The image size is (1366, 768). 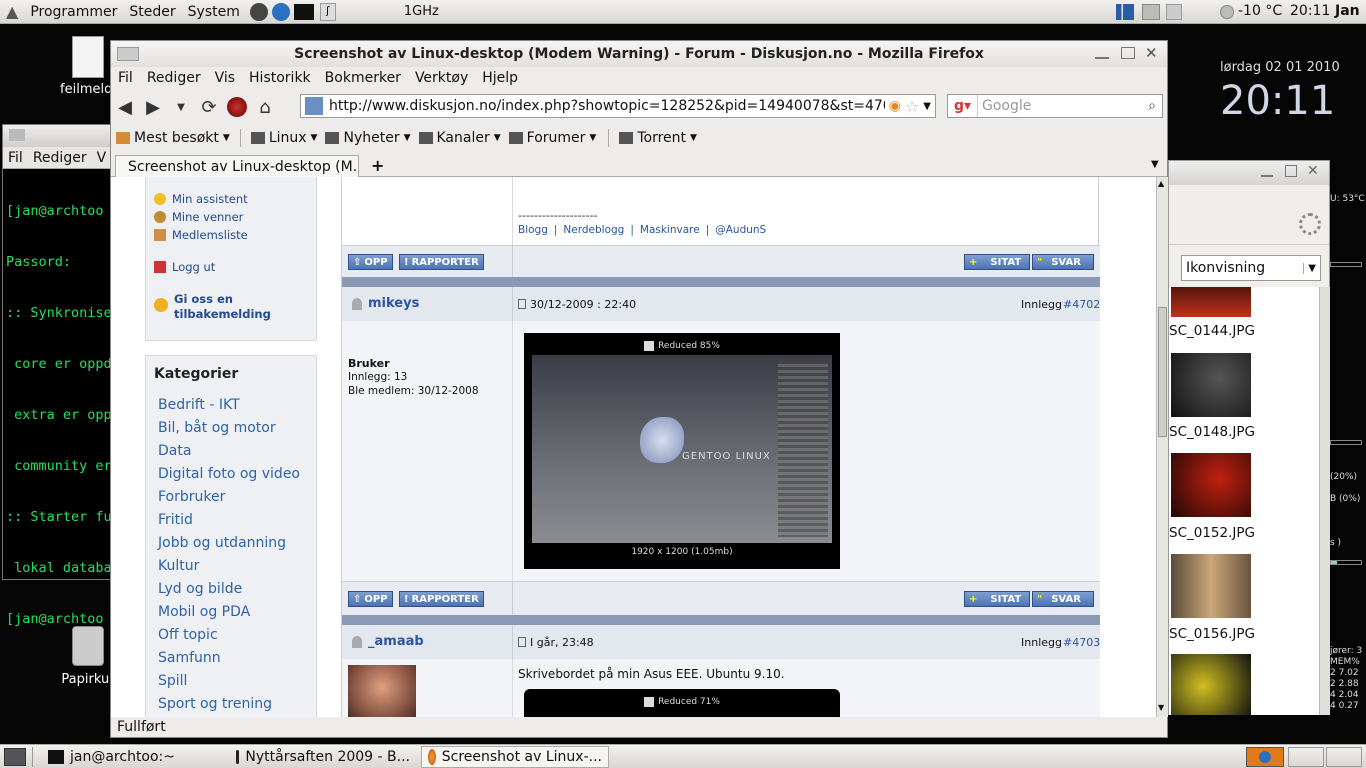 I want to click on post-image: Reduced 71%, so click(x=682, y=703).